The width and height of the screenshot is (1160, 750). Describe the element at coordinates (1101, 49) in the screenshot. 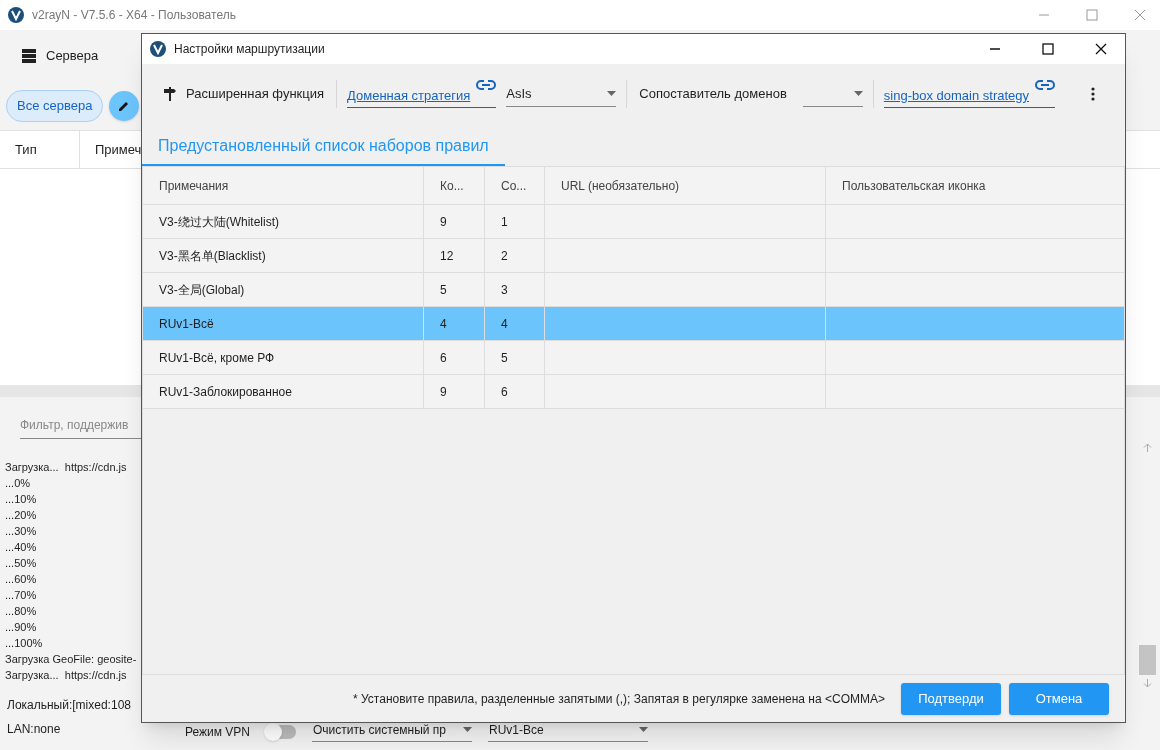

I see `close-icon` at that location.